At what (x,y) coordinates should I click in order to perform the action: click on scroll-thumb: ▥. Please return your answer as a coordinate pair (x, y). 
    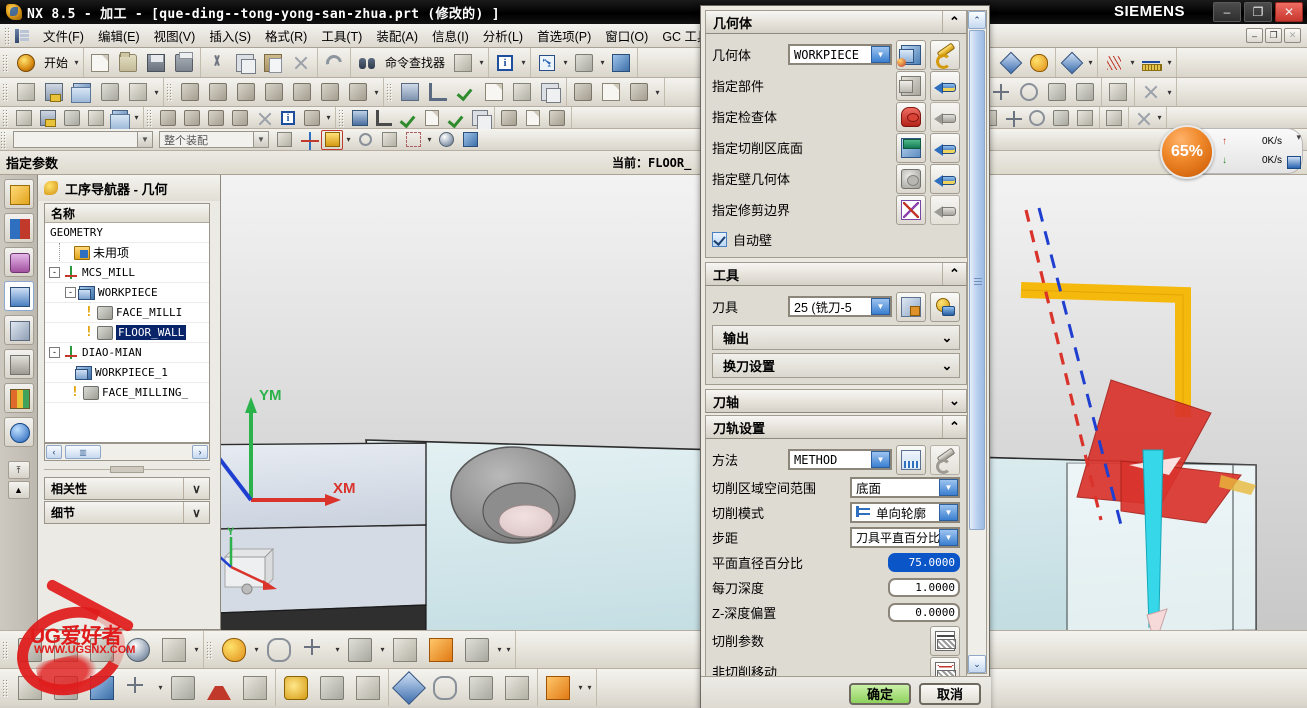
    Looking at the image, I should click on (83, 452).